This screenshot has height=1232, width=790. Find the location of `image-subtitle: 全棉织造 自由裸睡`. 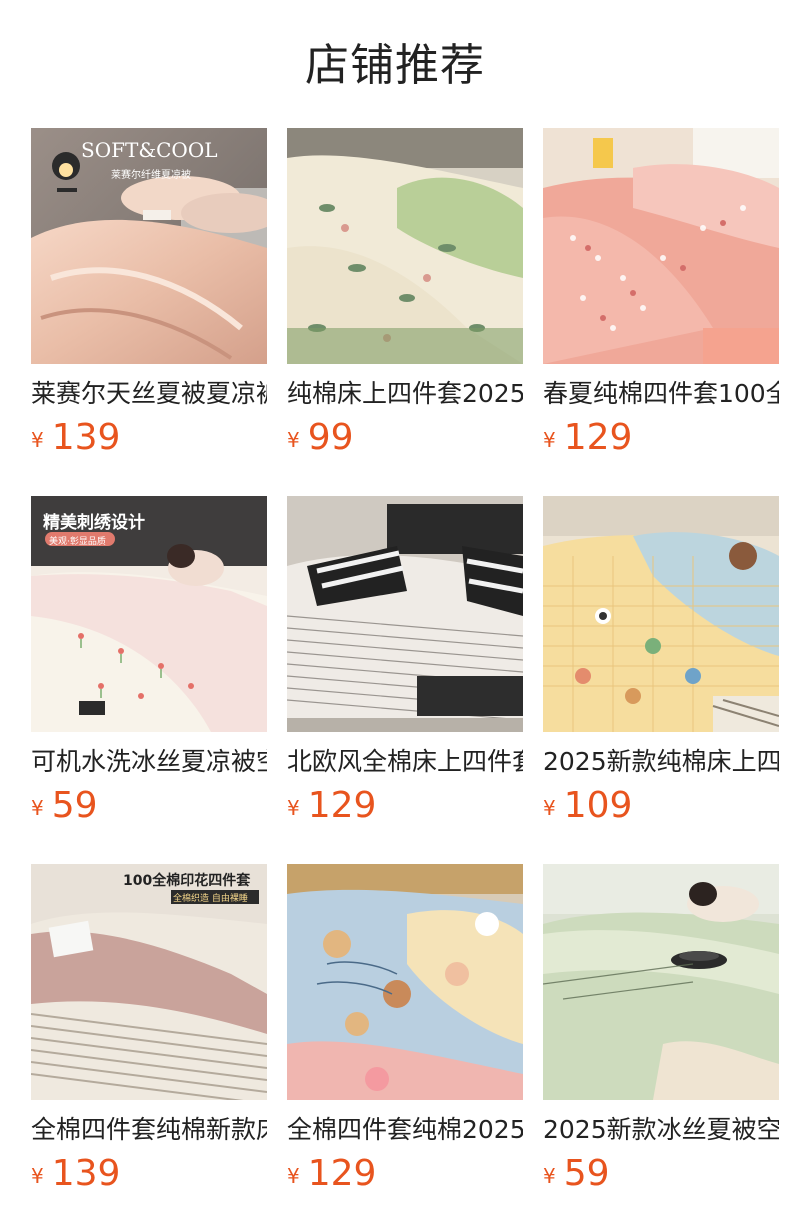

image-subtitle: 全棉织造 自由裸睡 is located at coordinates (210, 899).